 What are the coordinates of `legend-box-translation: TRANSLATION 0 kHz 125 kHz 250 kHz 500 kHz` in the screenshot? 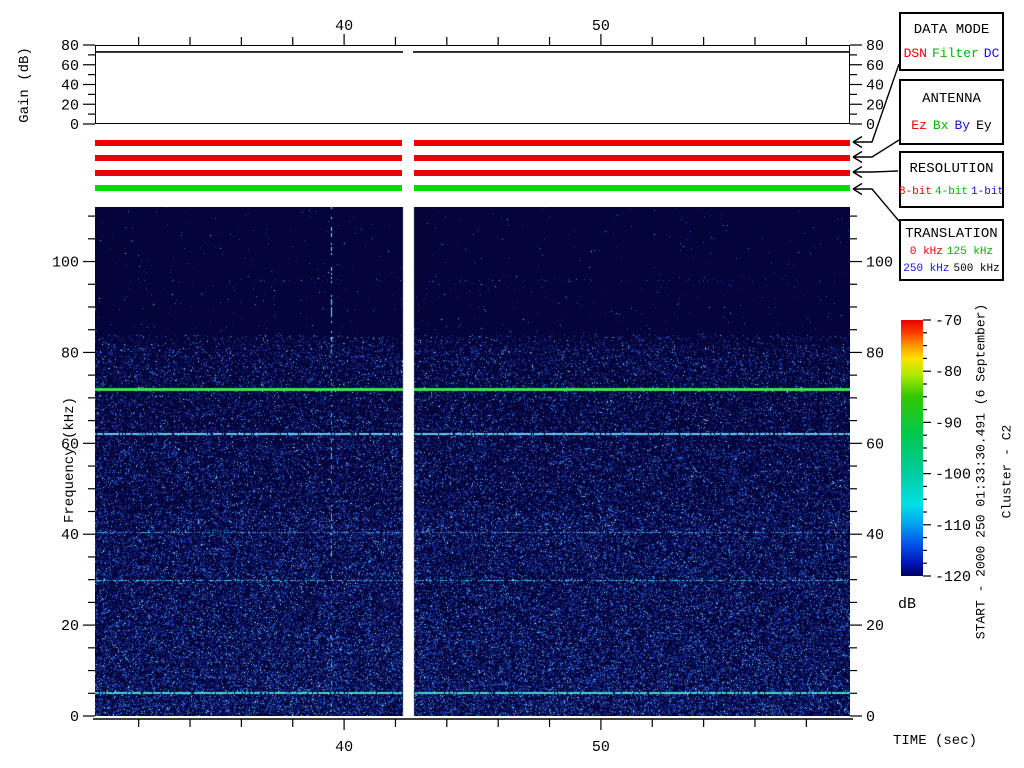 It's located at (951, 250).